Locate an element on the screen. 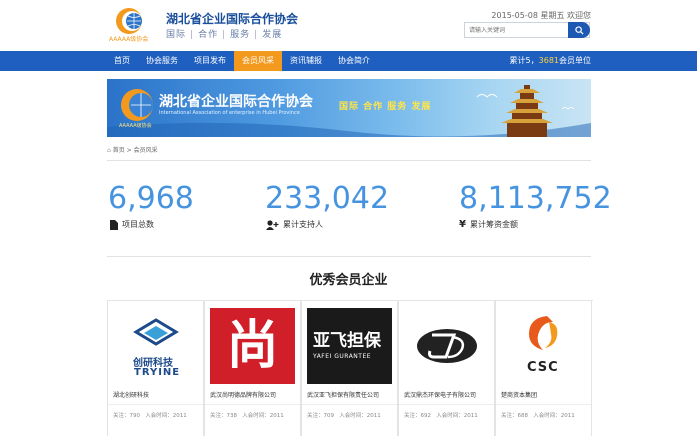 This screenshot has height=436, width=697. member-card: 创研科技 TRYINE 湖北创研科技 关注：790 入会时间：2011 is located at coordinates (155, 368).